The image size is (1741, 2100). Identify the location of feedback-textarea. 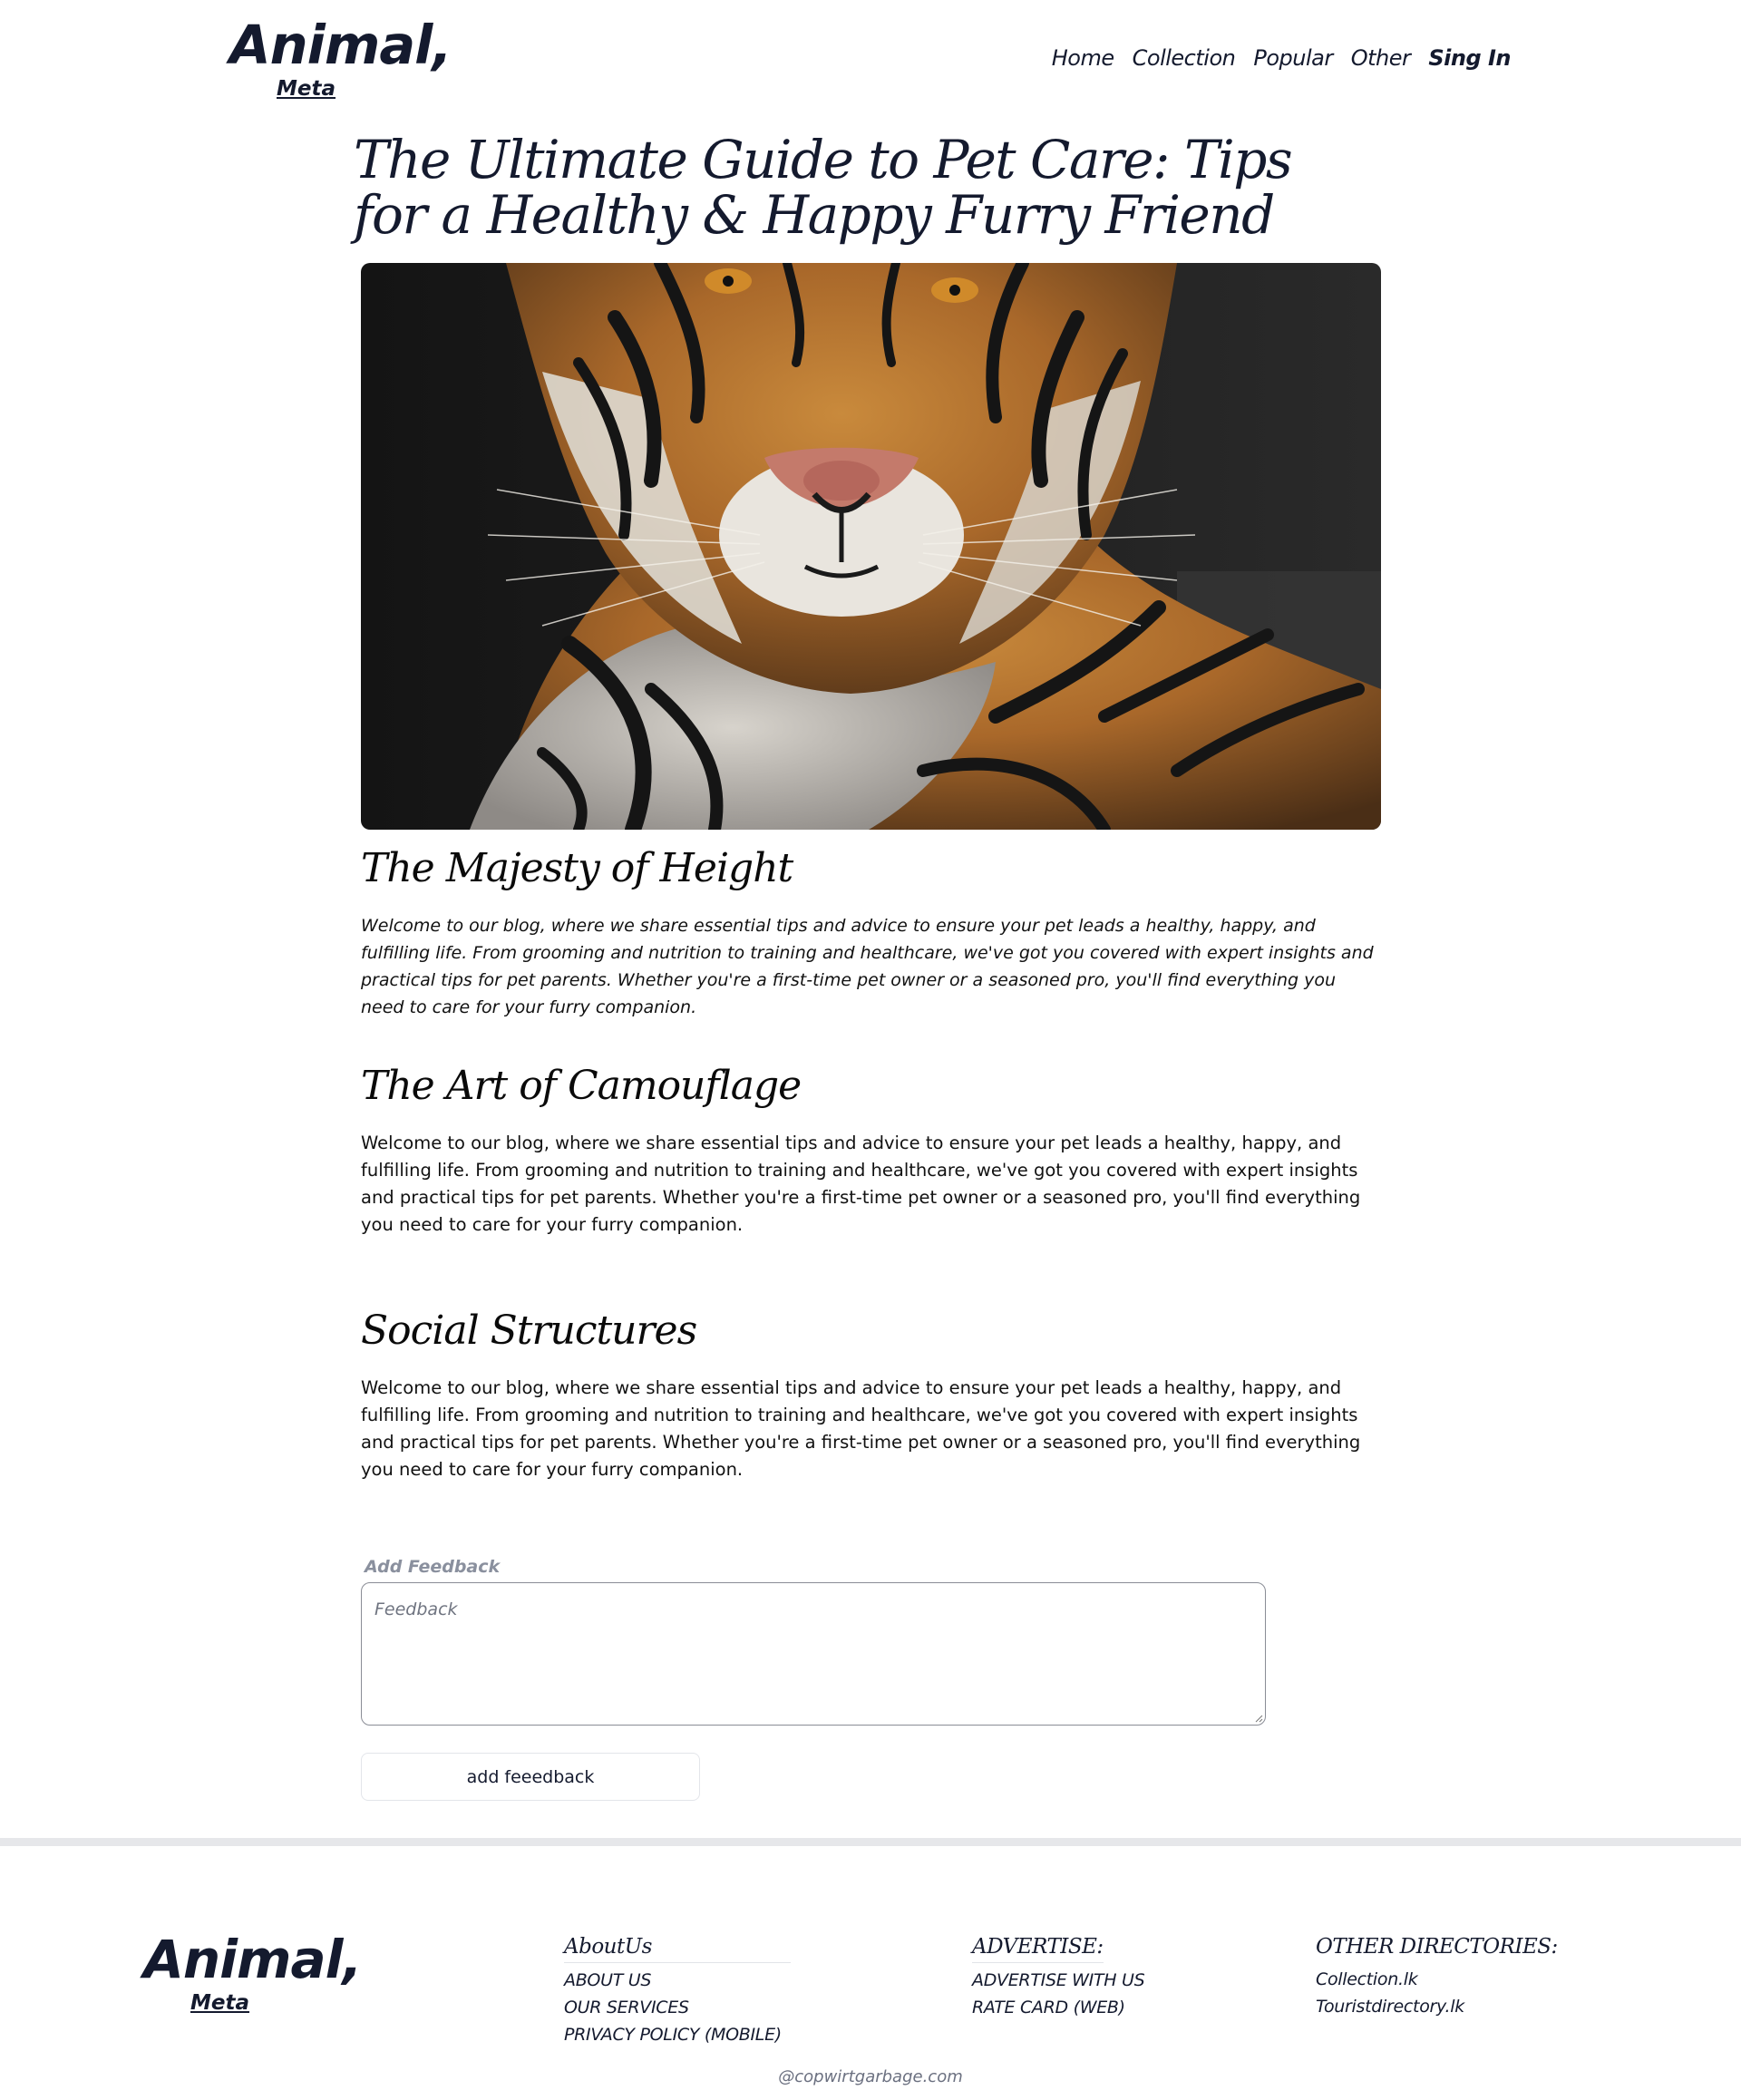
(813, 1654).